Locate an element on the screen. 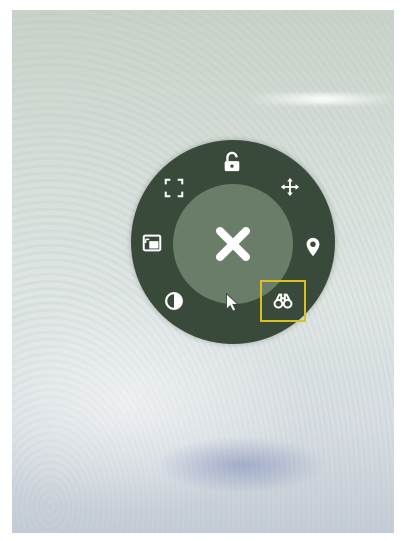 This screenshot has width=406, height=541. fullscreen-button is located at coordinates (174, 188).